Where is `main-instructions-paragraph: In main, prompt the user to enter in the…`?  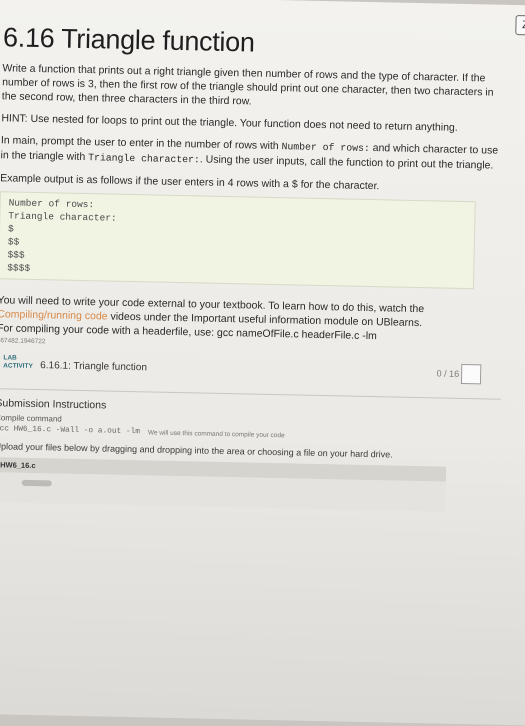 main-instructions-paragraph: In main, prompt the user to enter in the… is located at coordinates (253, 153).